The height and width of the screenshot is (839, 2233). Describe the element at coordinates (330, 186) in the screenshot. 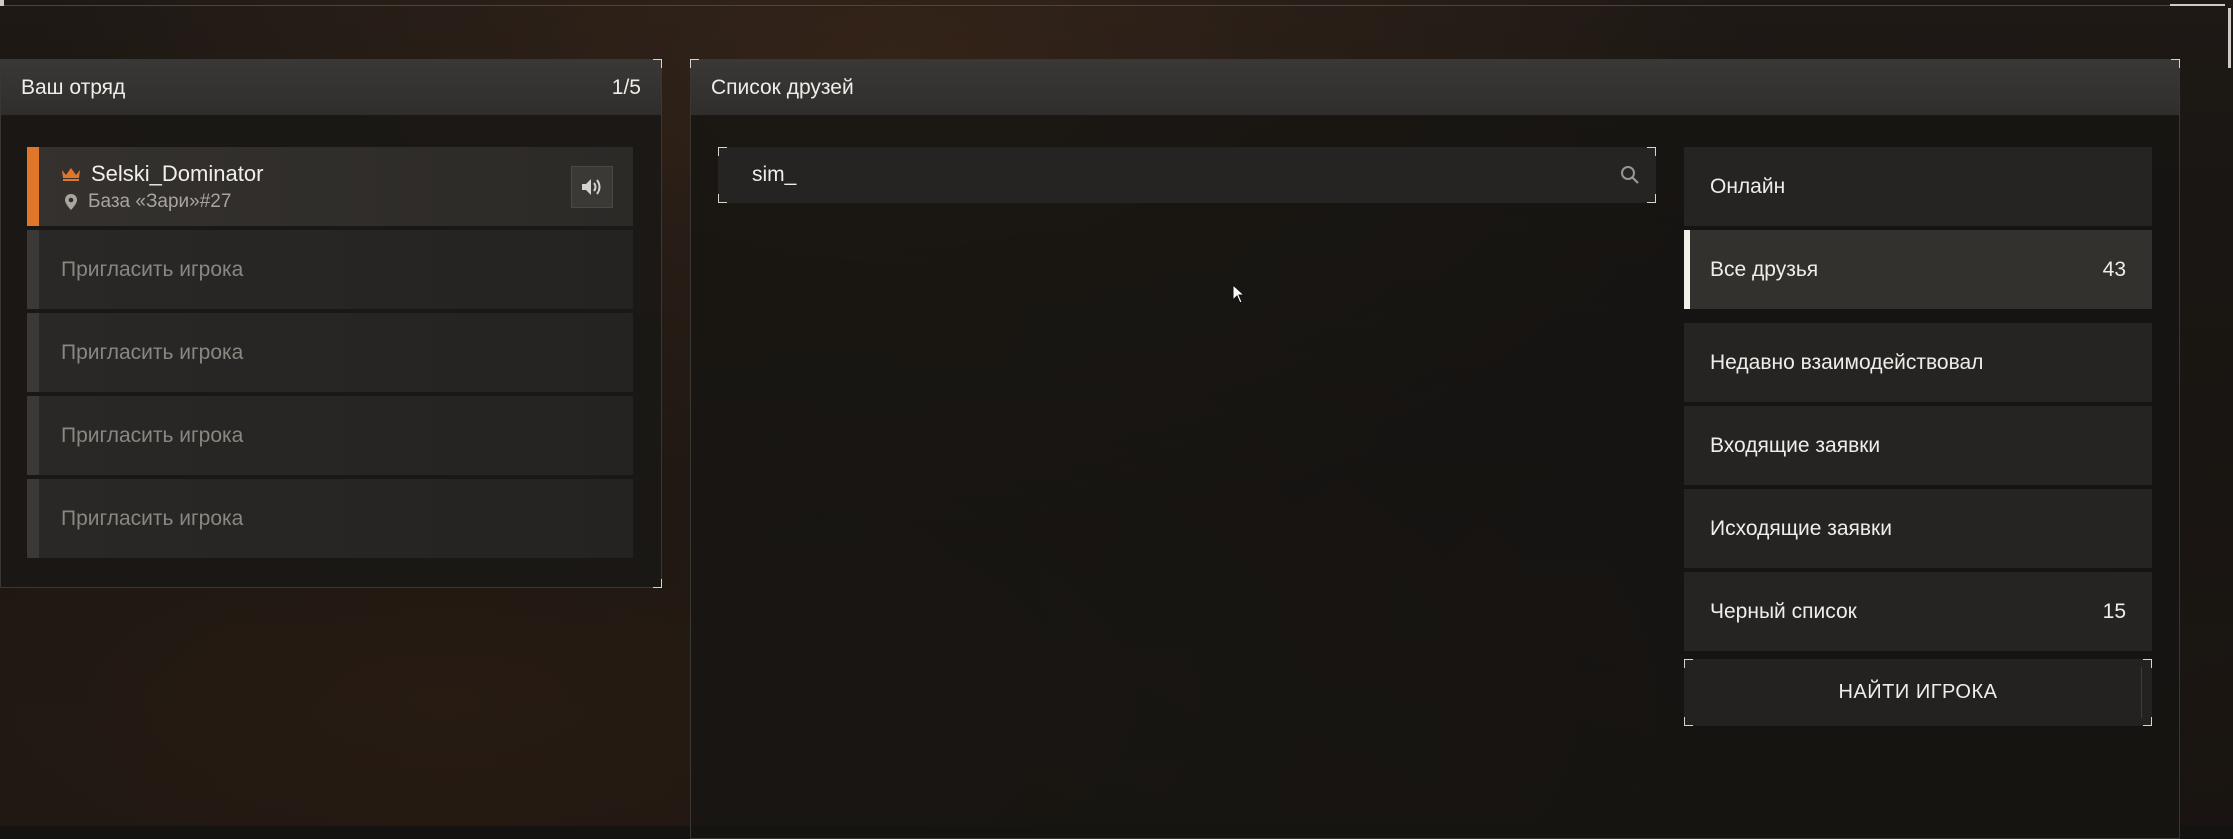

I see `squad-member-leader: Selski_Dominator База «Зари»#27` at that location.